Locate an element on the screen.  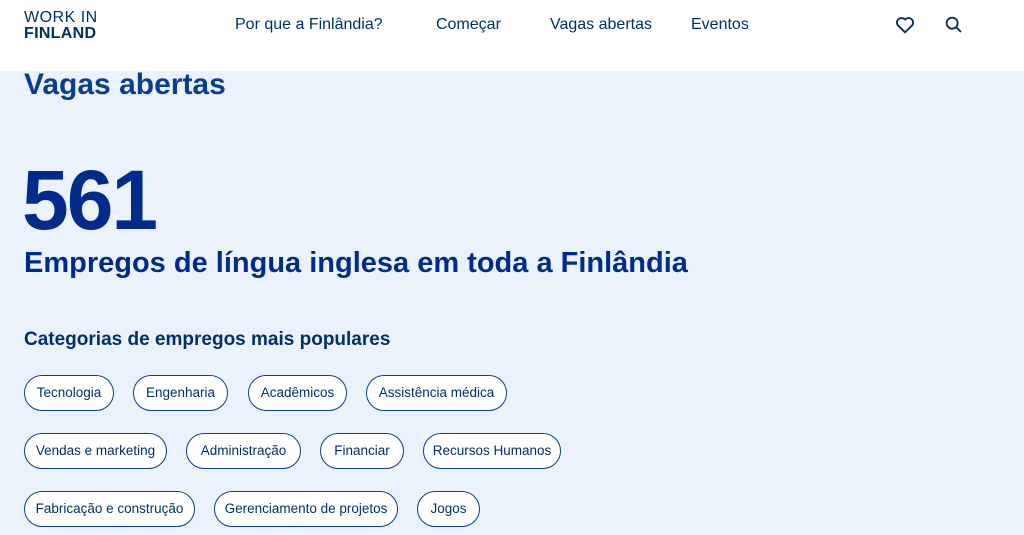
chip-gerenciamento-projetos: Gerenciamento de projetos is located at coordinates (306, 509).